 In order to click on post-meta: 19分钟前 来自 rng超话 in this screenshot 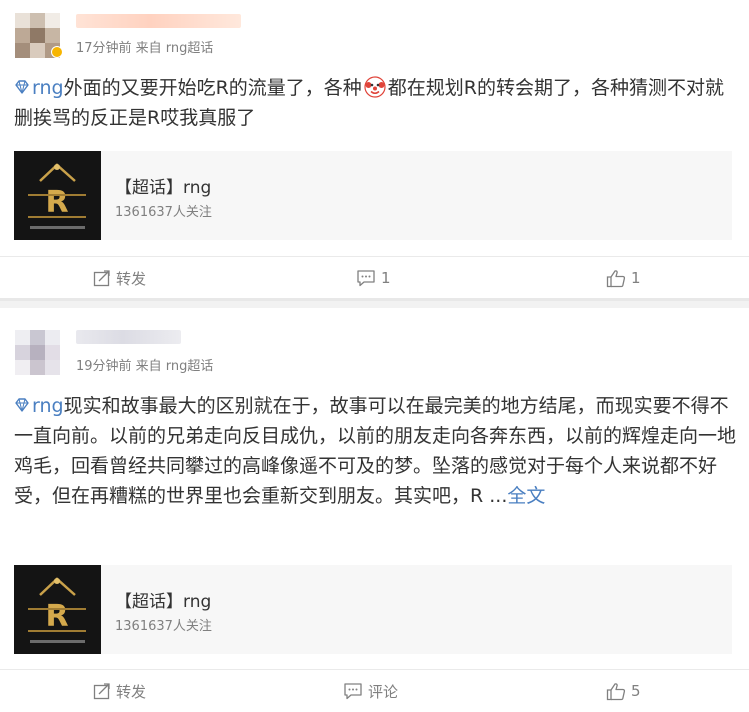, I will do `click(145, 366)`.